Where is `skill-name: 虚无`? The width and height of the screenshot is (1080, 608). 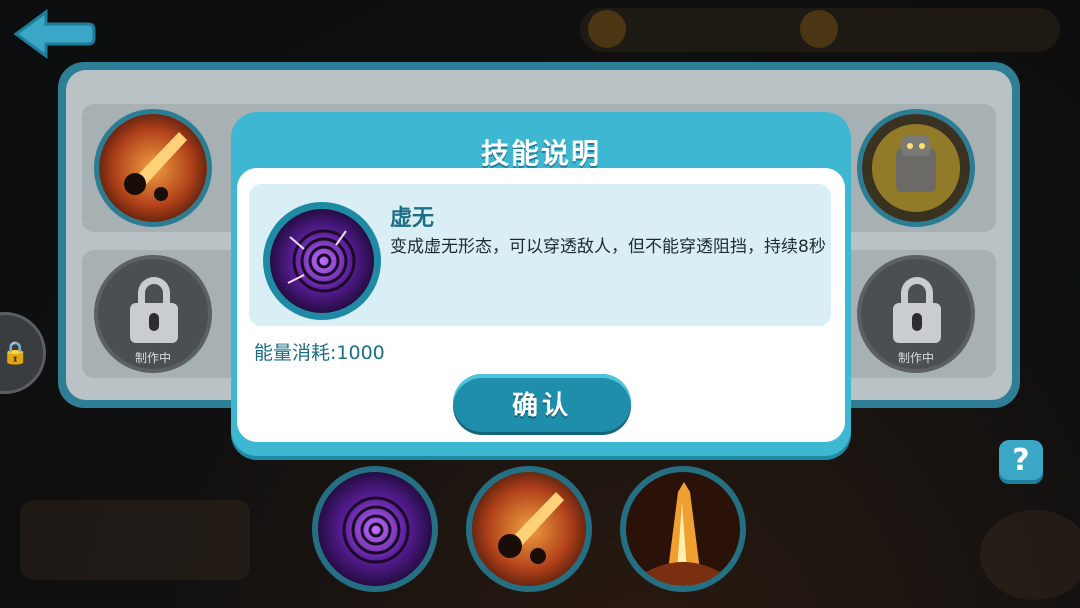 skill-name: 虚无 is located at coordinates (412, 218).